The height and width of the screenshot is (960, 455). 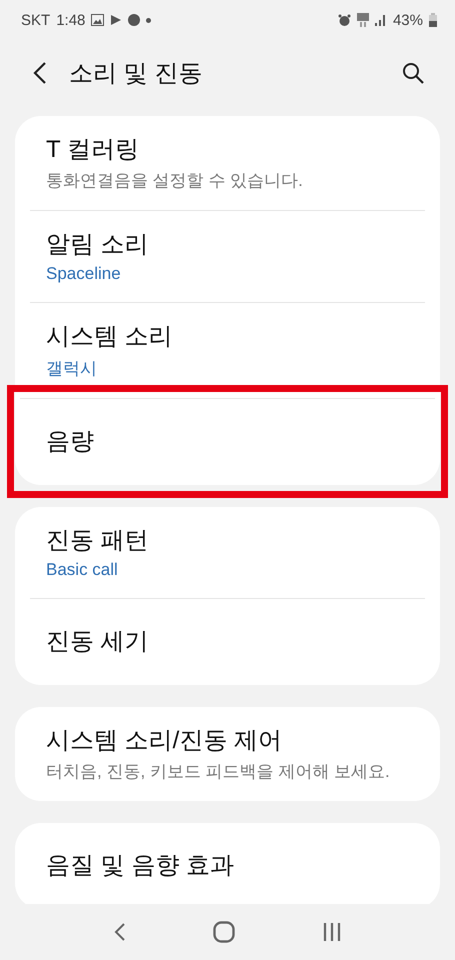 I want to click on settings-item: 시스템 소리/진동 제어 터치음, 진동, 키보드 피드백을 제어해 보세요., so click(x=227, y=753).